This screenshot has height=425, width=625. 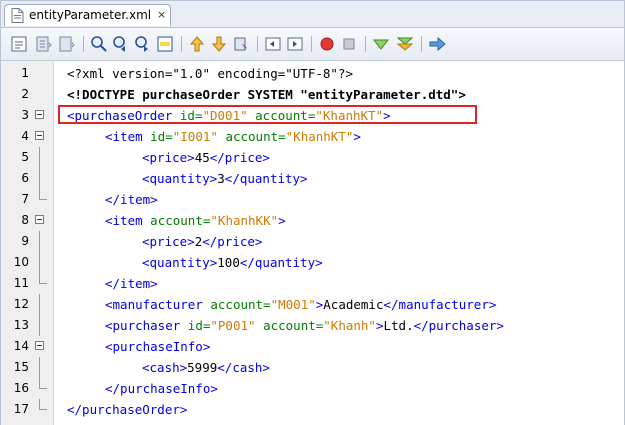 What do you see at coordinates (295, 44) in the screenshot?
I see `shift-right-icon` at bounding box center [295, 44].